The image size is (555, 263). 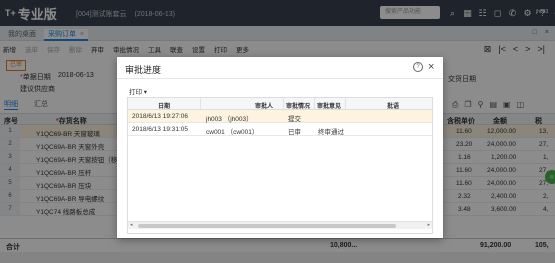 I want to click on table-row: 2018/6/13 19:31:05 cw001 （cw001） 已审 终审通过, so click(x=280, y=129).